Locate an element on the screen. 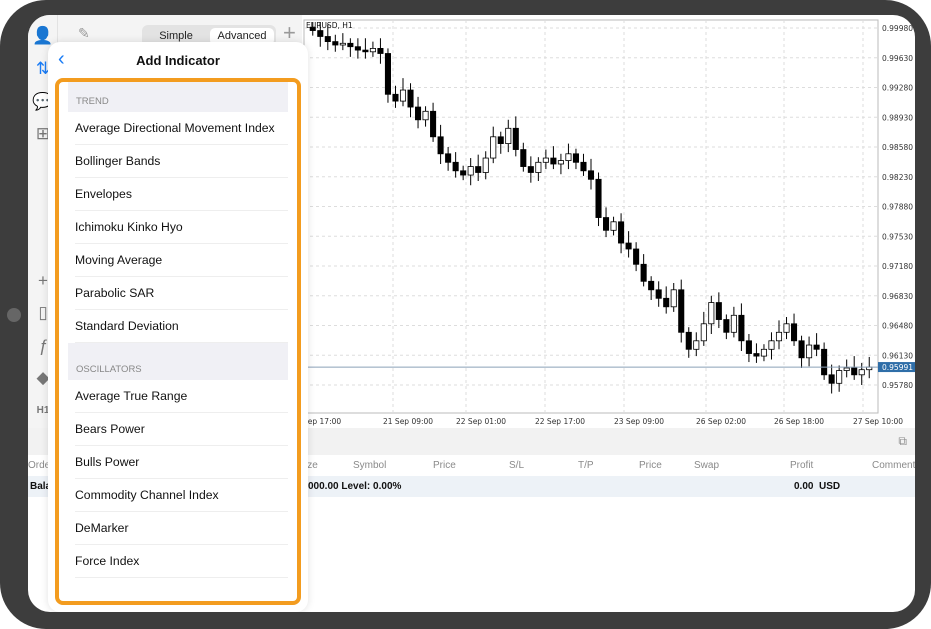  profit-value: 0.00 is located at coordinates (804, 486).